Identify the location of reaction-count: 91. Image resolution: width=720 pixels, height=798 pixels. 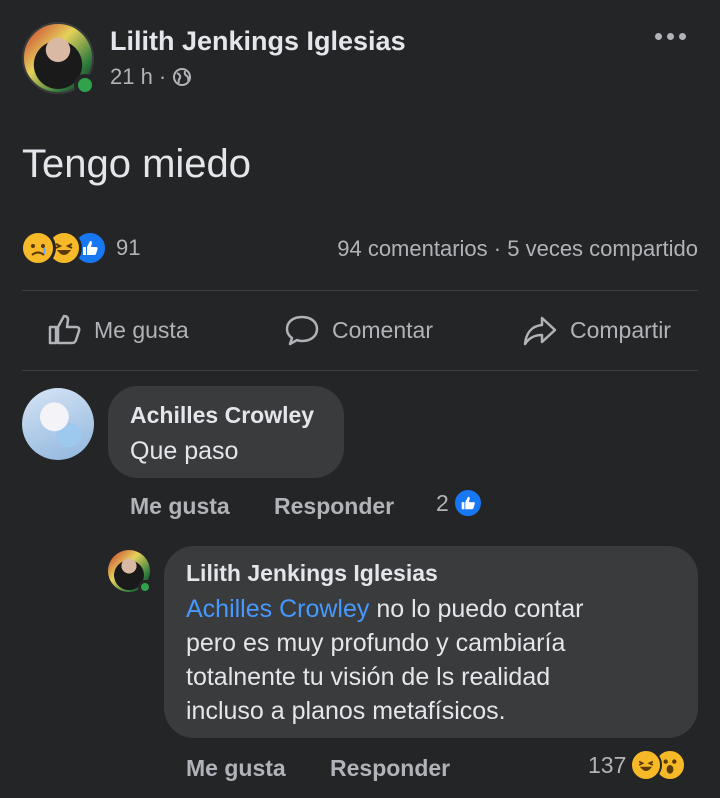
(128, 247).